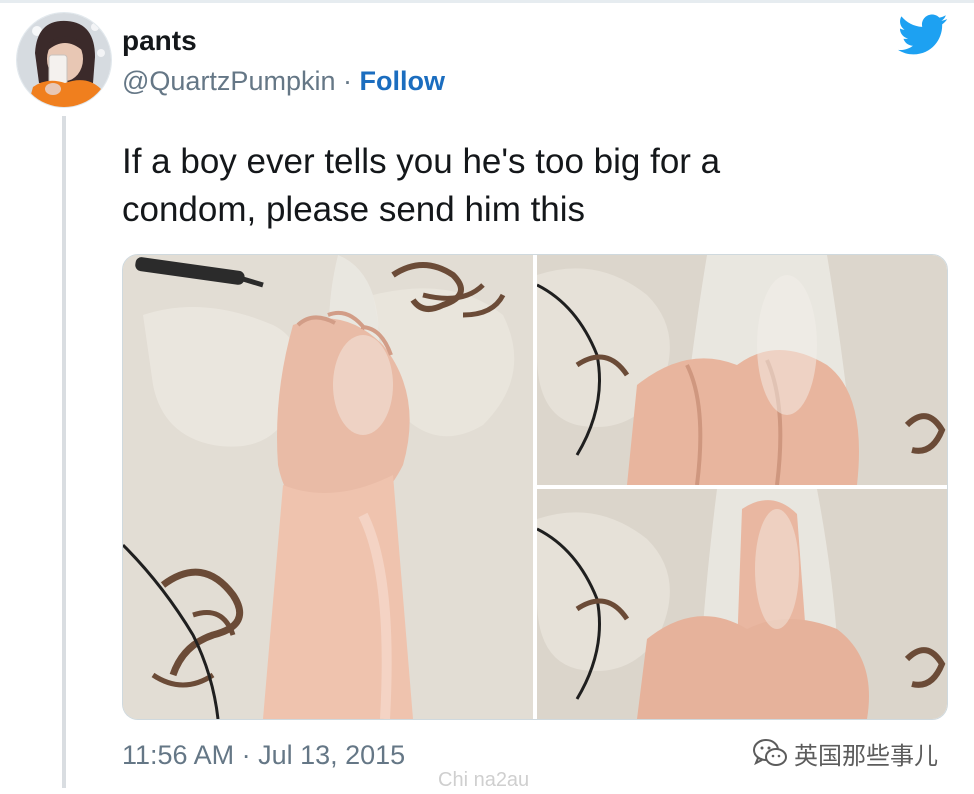 The height and width of the screenshot is (794, 974). Describe the element at coordinates (64, 452) in the screenshot. I see `thread-line` at that location.